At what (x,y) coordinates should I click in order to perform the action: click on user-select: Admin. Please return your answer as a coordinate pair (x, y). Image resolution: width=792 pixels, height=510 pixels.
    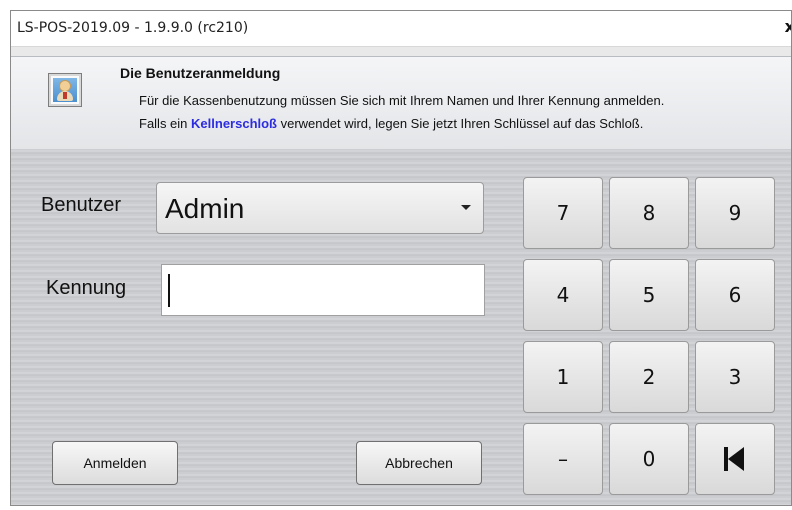
    Looking at the image, I should click on (320, 208).